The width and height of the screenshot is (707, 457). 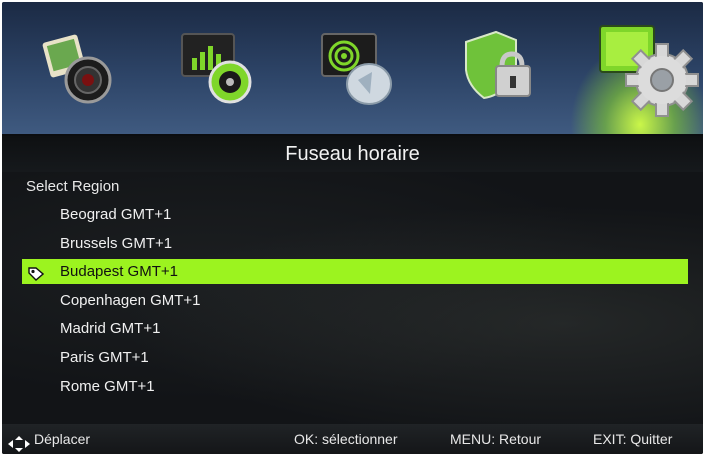 I want to click on settings-gear-icon, so click(x=648, y=68).